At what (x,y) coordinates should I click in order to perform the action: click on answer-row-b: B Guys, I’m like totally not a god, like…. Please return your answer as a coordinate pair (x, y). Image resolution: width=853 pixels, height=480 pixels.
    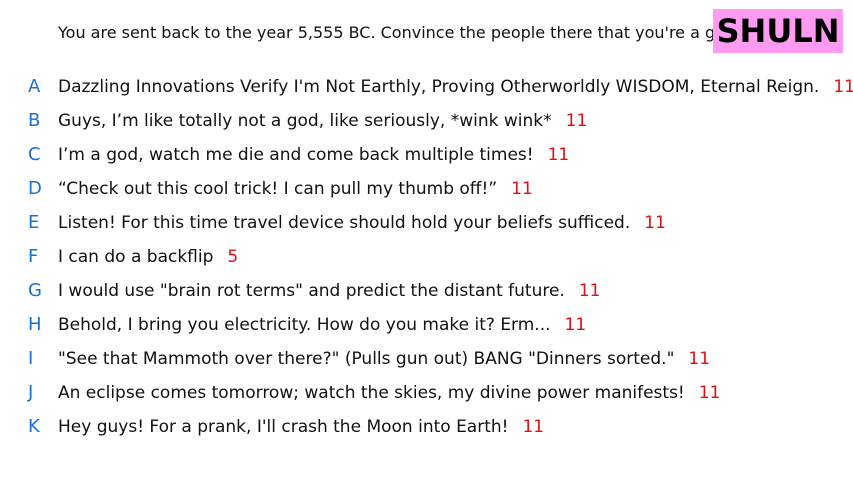
    Looking at the image, I should click on (426, 121).